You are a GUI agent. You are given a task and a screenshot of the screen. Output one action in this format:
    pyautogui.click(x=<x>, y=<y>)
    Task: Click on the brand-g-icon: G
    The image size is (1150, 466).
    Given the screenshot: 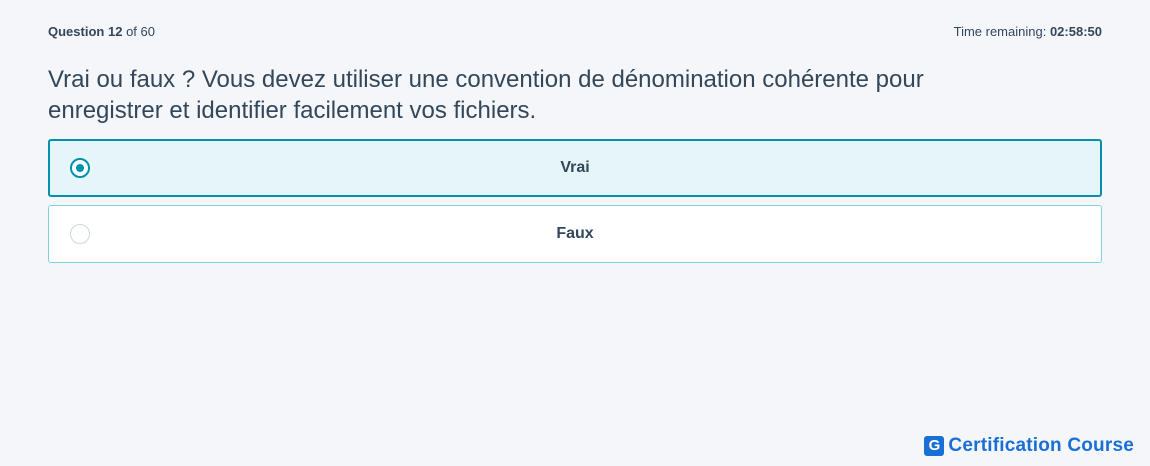 What is the action you would take?
    pyautogui.click(x=934, y=446)
    